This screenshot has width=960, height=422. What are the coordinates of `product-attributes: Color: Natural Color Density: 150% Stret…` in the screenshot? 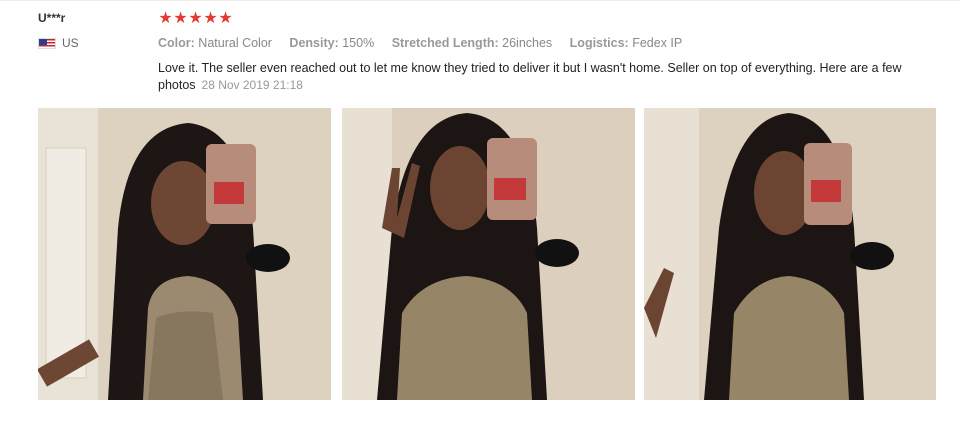 It's located at (427, 43).